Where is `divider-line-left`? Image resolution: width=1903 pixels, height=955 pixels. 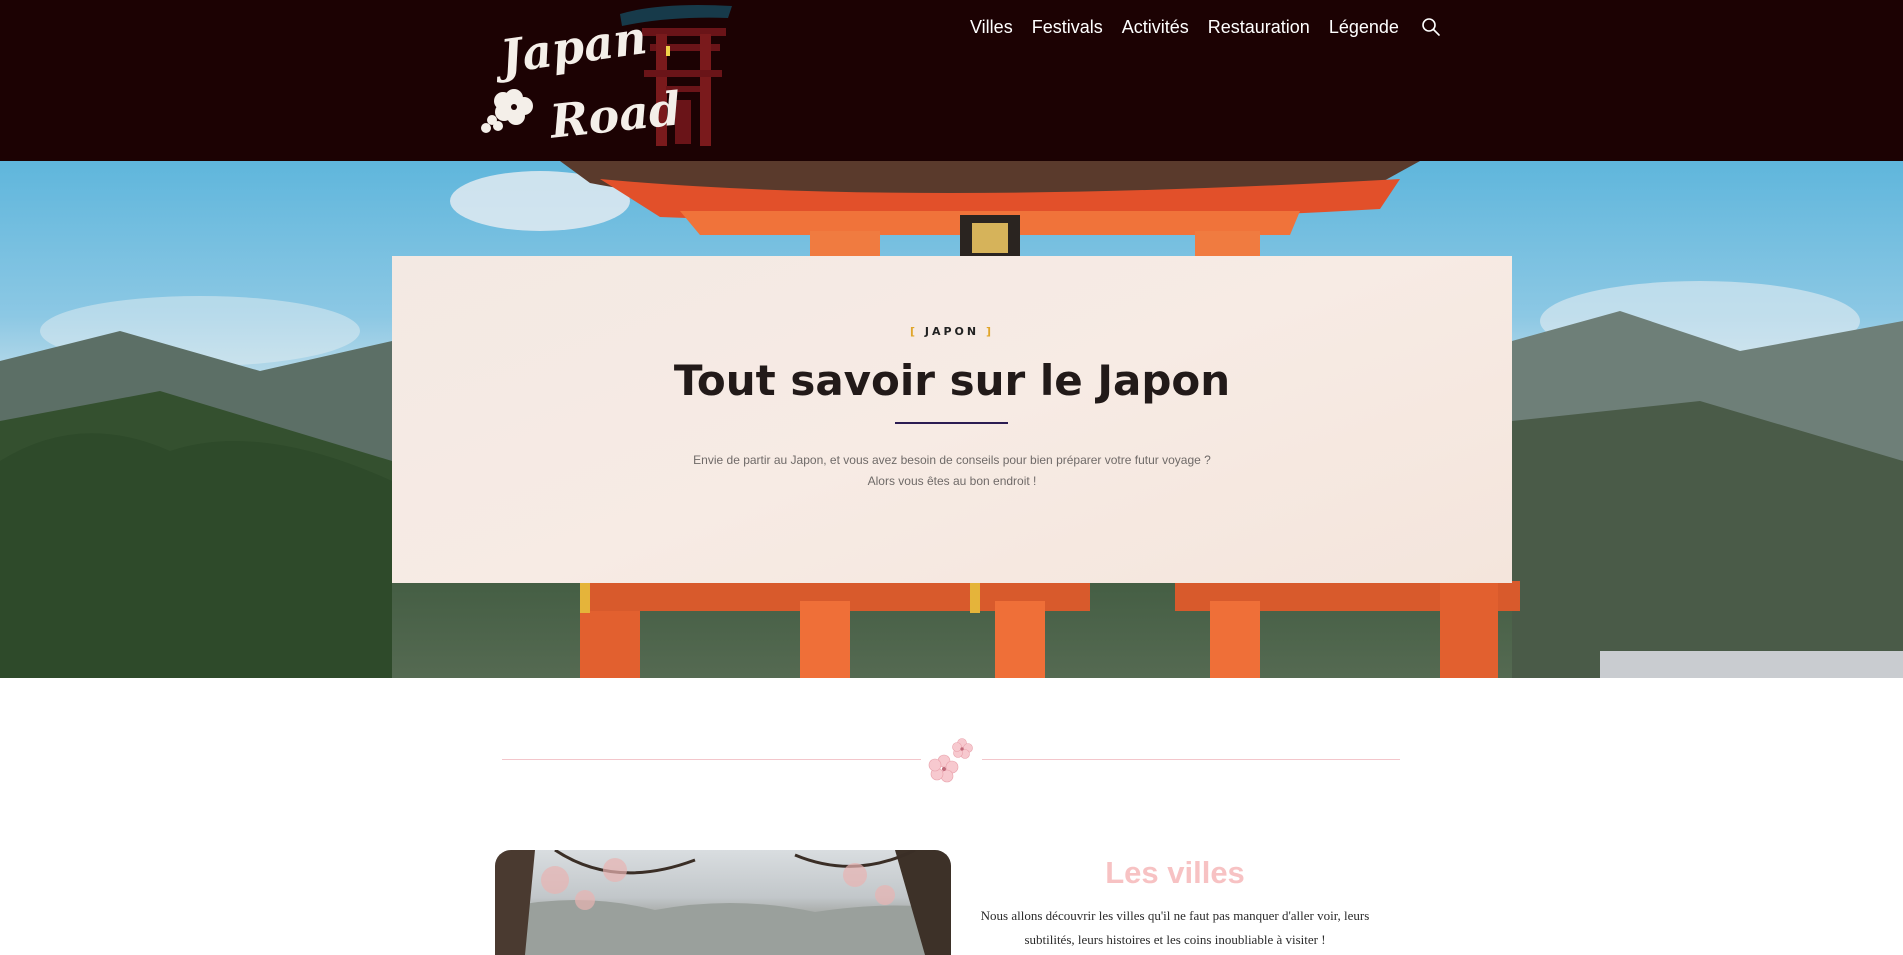
divider-line-left is located at coordinates (711, 759).